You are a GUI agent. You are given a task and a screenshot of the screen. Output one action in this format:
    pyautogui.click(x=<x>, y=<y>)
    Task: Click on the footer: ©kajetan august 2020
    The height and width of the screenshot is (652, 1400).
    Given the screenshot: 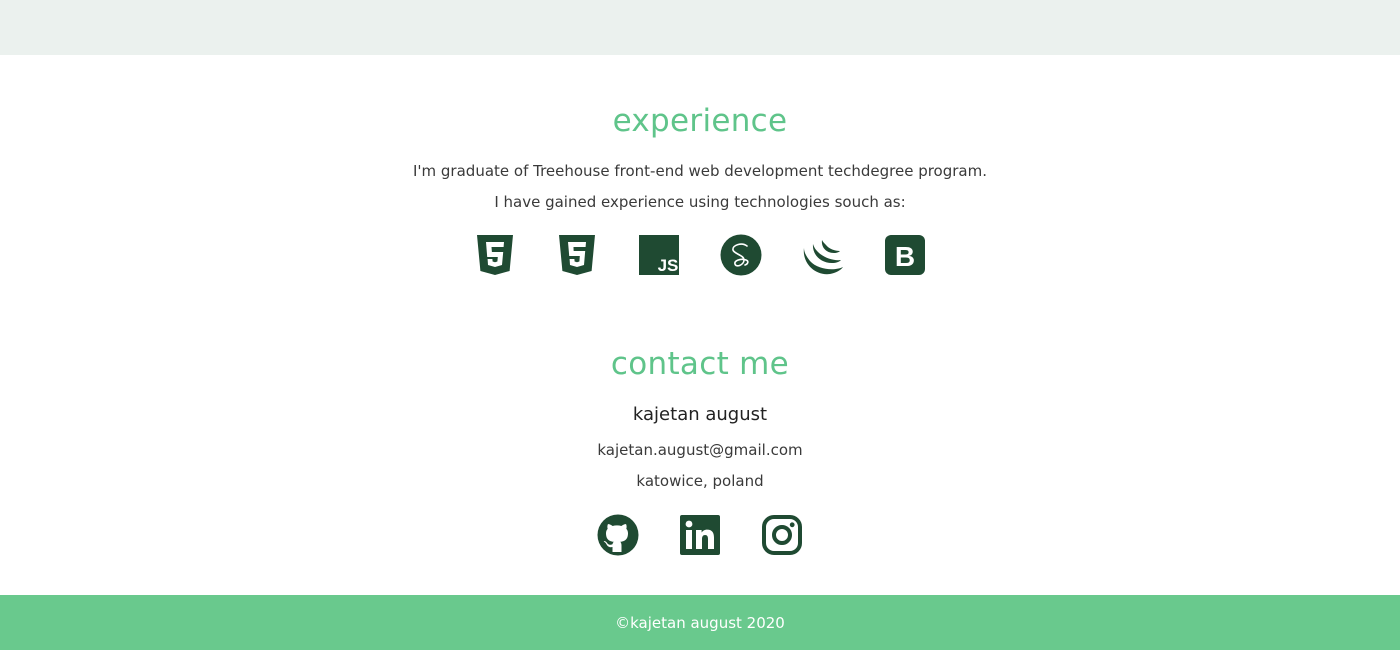 What is the action you would take?
    pyautogui.click(x=700, y=622)
    